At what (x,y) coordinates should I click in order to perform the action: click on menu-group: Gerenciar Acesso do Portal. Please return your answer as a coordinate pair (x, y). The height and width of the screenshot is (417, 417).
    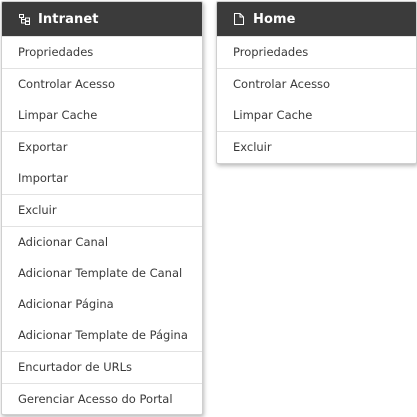
    Looking at the image, I should click on (102, 398).